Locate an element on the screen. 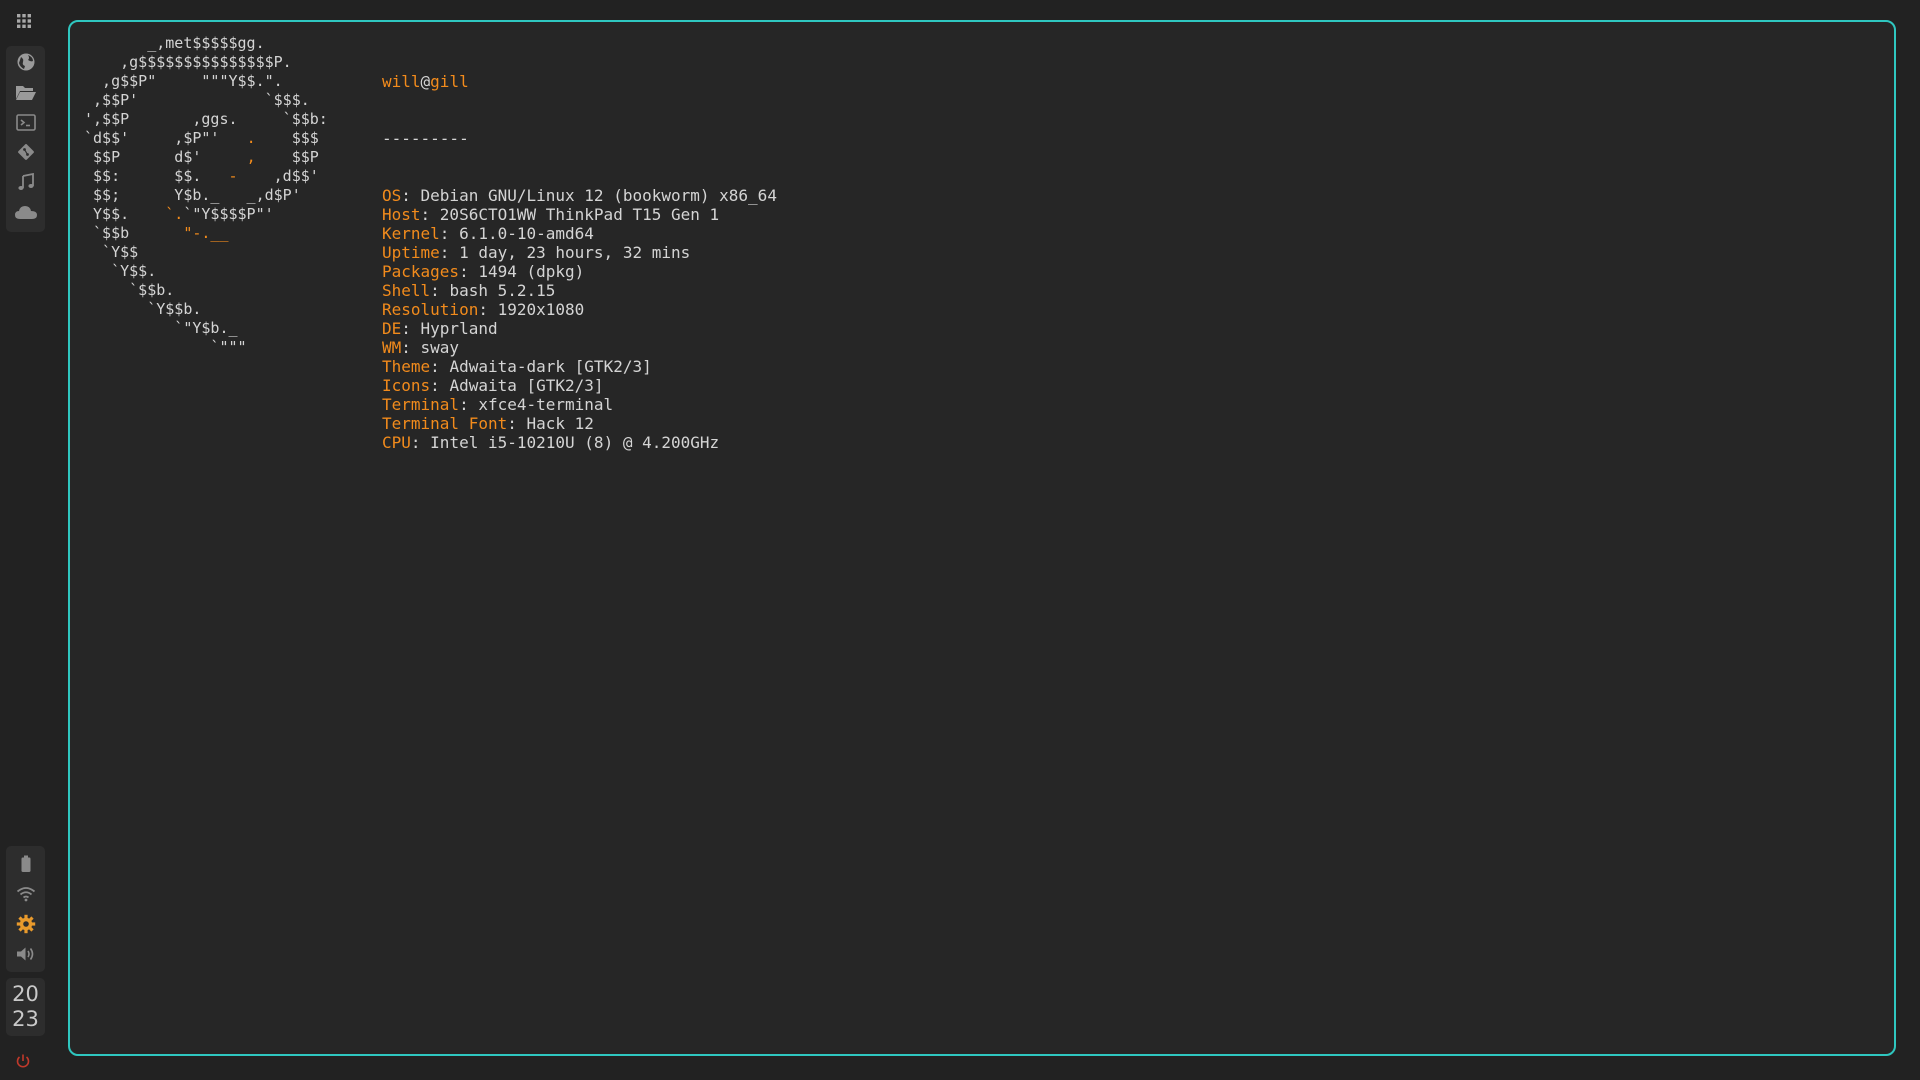  terminal-icon is located at coordinates (25, 122).